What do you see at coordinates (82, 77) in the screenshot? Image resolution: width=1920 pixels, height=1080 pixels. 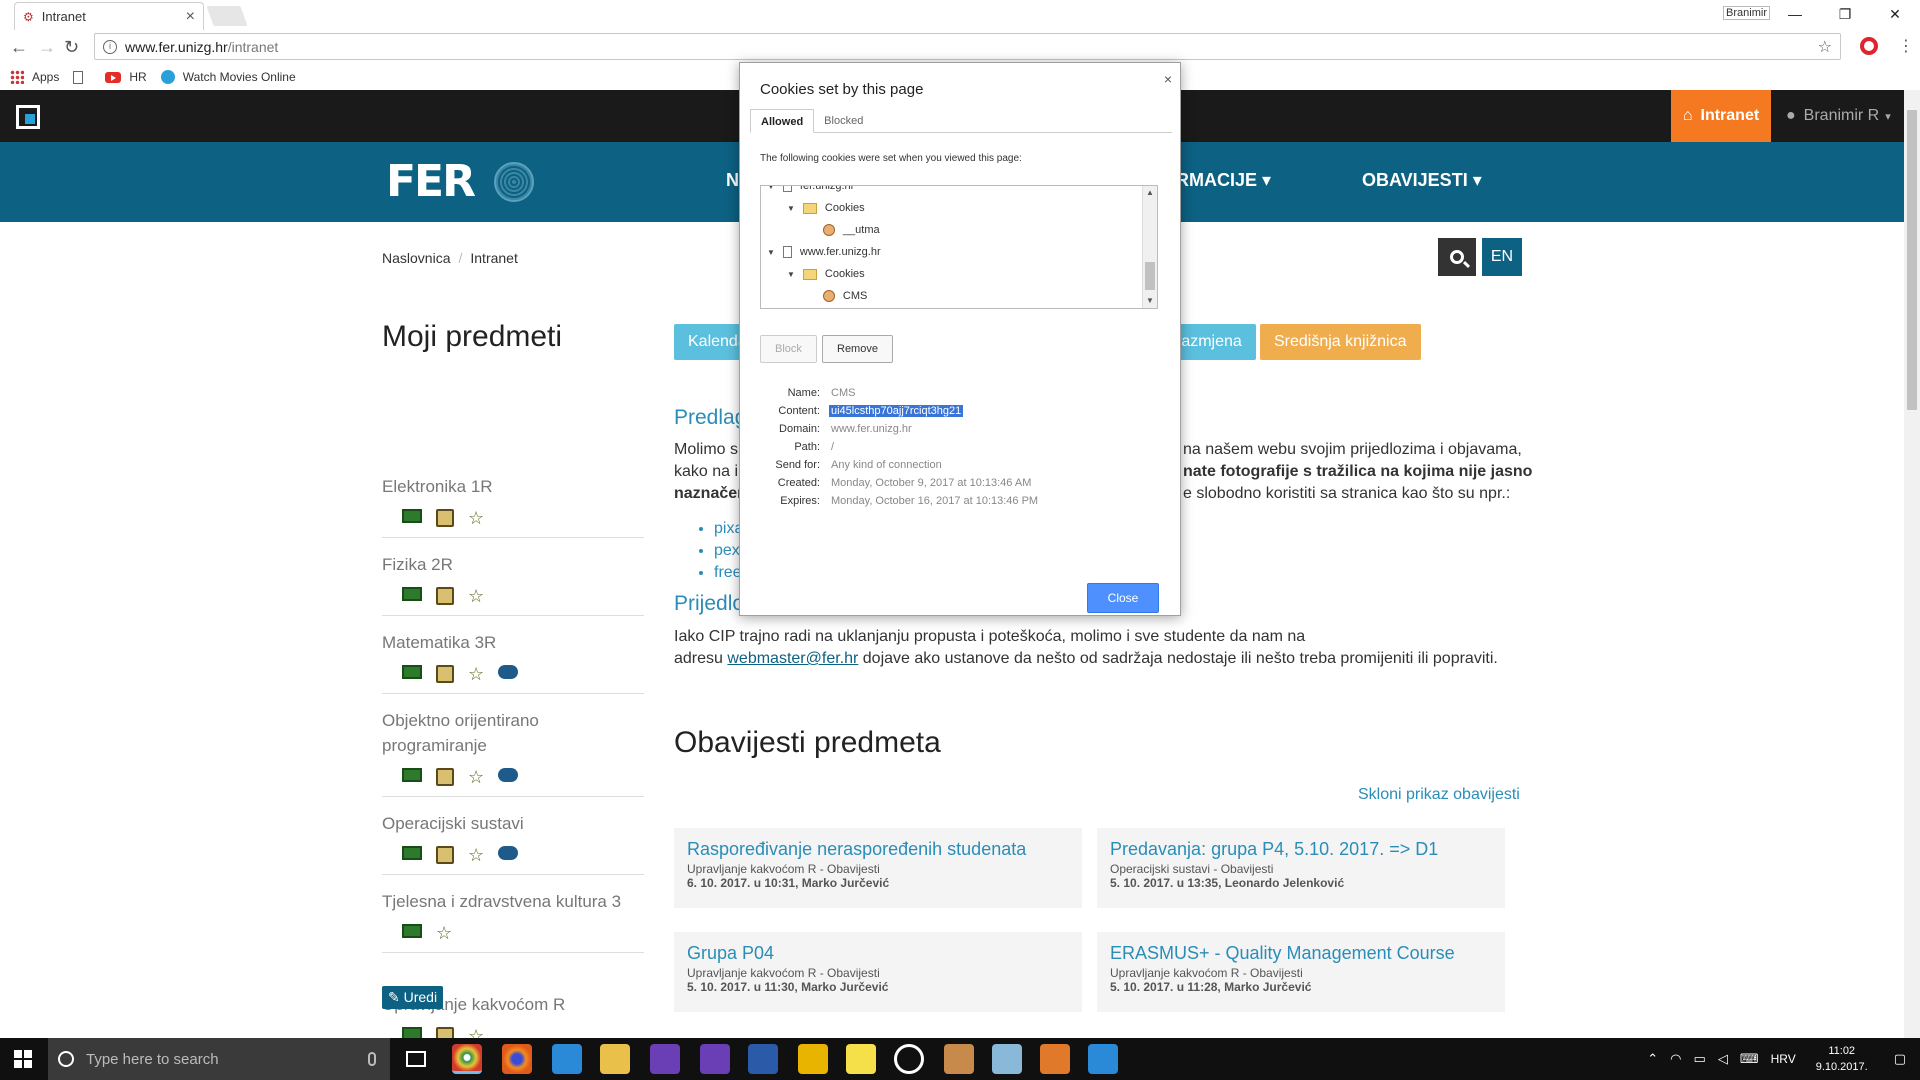 I see `bookmark-page` at bounding box center [82, 77].